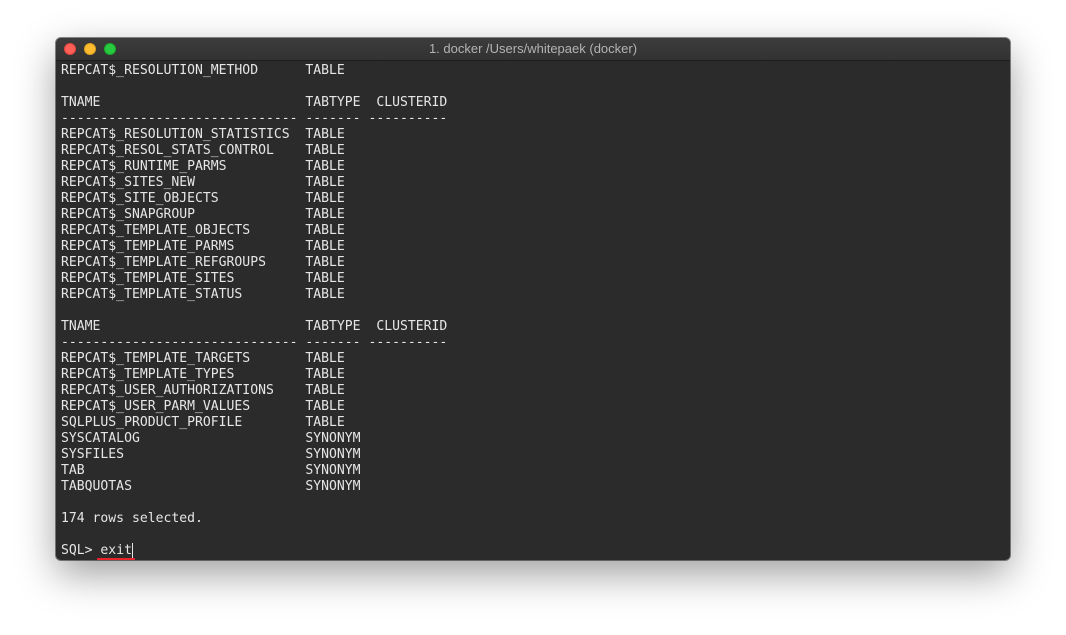  I want to click on title-bar: 1. docker /Users/whitepaek (docker), so click(533, 49).